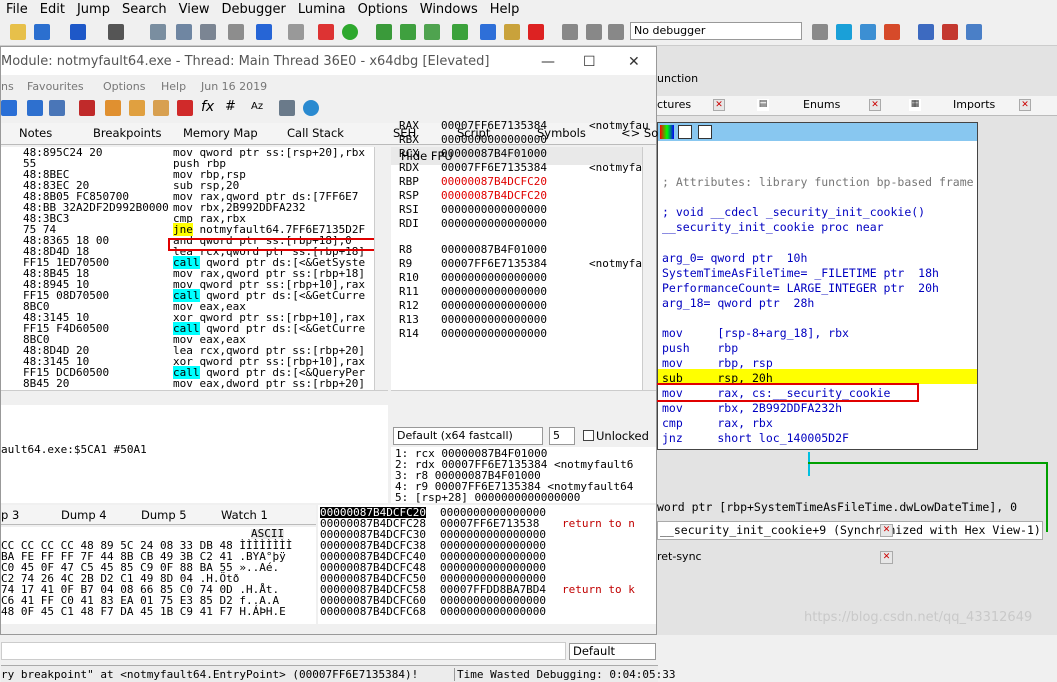 The width and height of the screenshot is (1057, 682). Describe the element at coordinates (173, 86) in the screenshot. I see `menu-help: Help` at that location.